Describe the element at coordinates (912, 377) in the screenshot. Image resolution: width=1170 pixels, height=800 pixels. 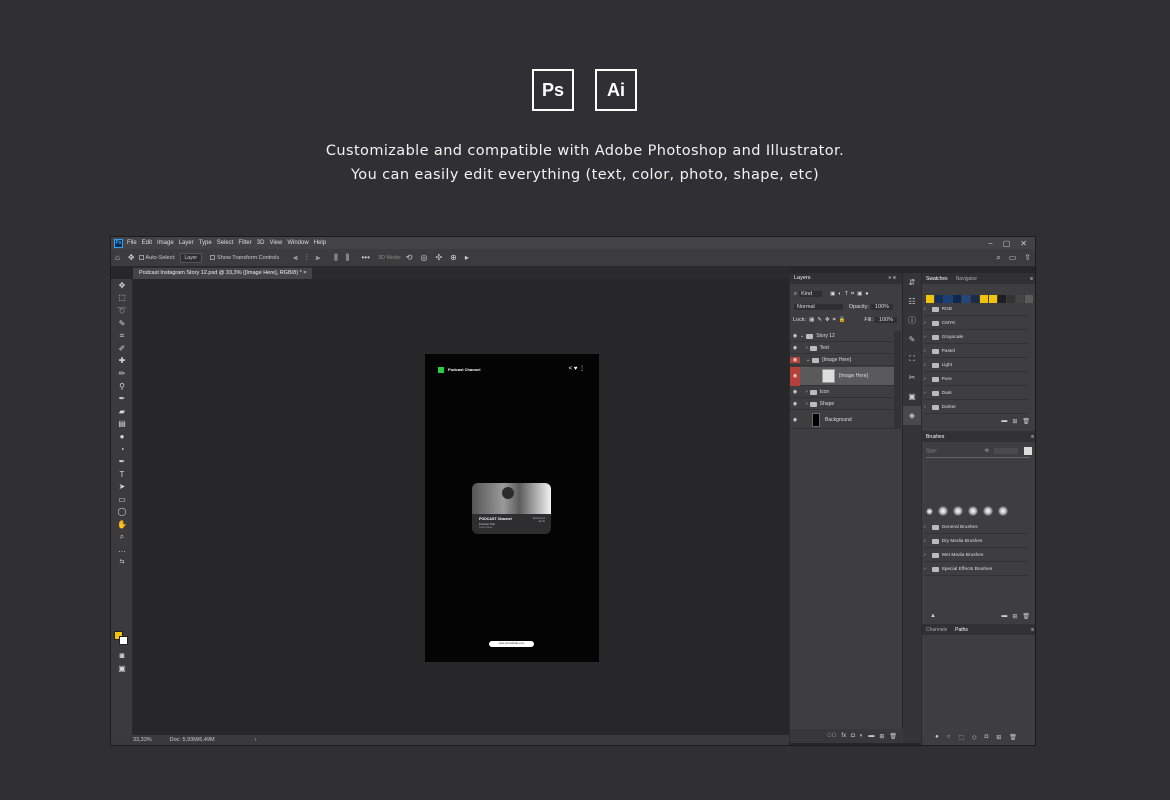
I see `tool-presets-icon: ✂` at that location.